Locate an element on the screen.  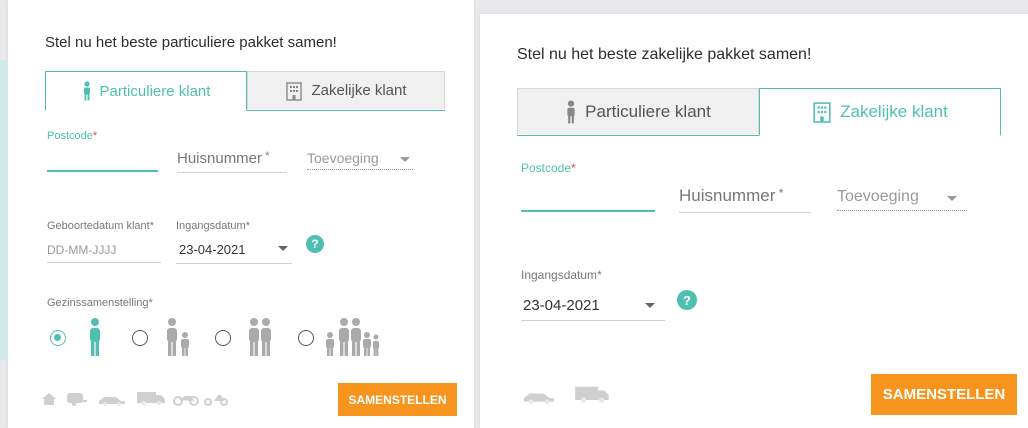
family-option-couple-radio is located at coordinates (223, 338).